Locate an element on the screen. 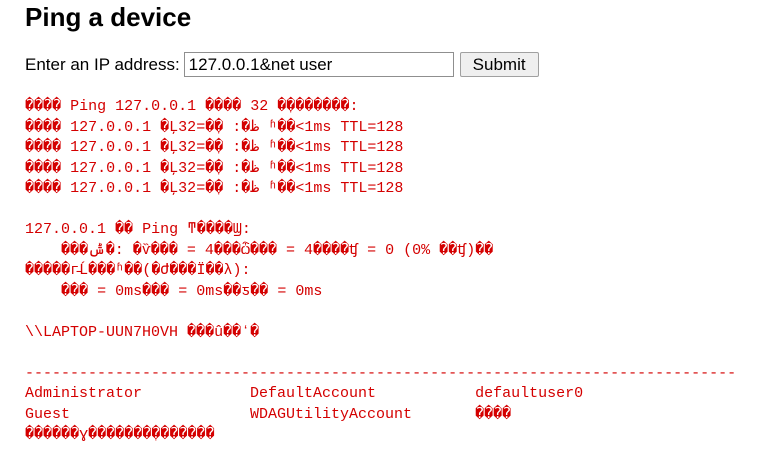 The width and height of the screenshot is (766, 455). page-title: Ping a device is located at coordinates (108, 17).